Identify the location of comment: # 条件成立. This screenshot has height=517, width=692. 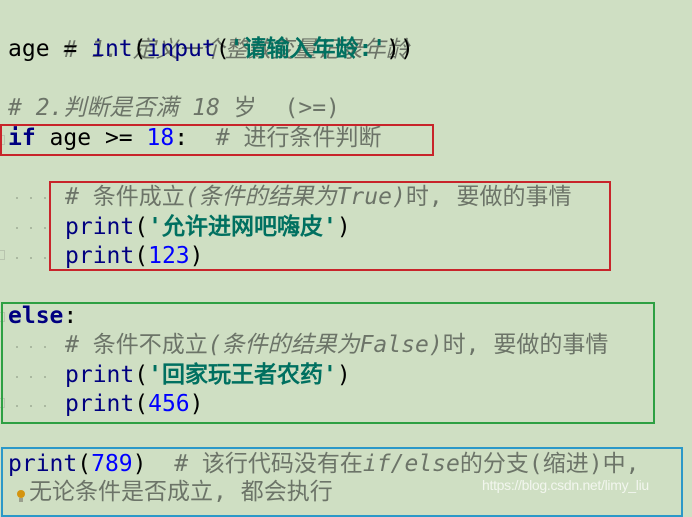
(125, 197).